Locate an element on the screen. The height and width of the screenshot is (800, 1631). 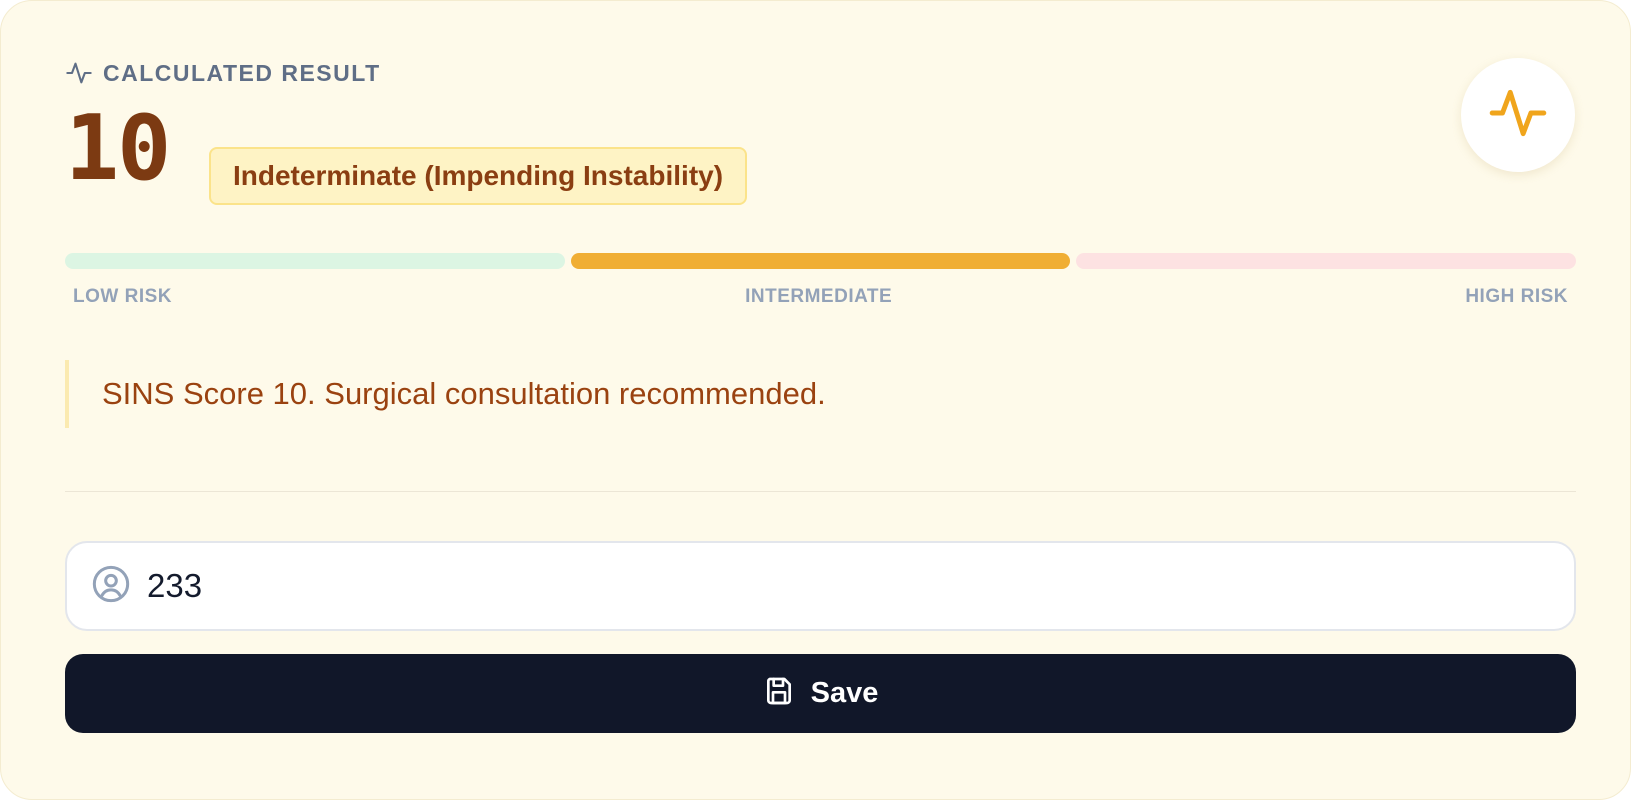
save-button-label: Save is located at coordinates (844, 693).